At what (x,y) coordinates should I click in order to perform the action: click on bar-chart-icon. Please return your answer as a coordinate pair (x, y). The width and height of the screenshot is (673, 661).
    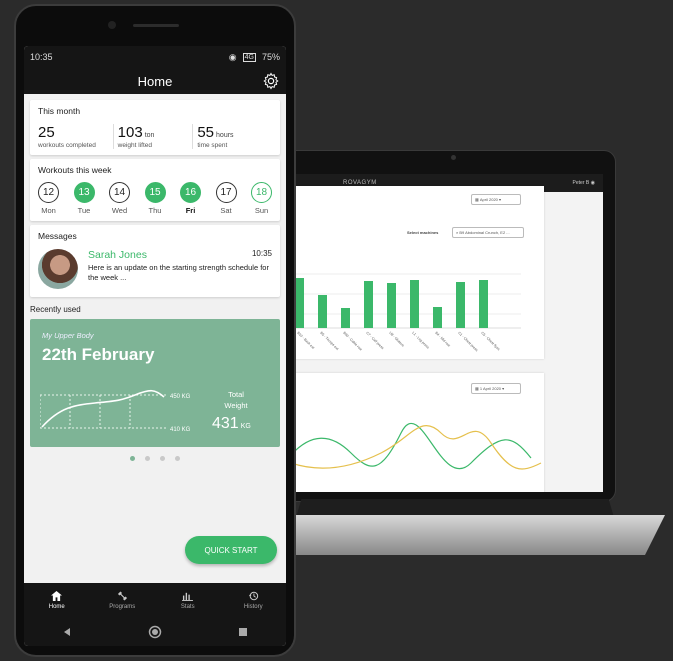
    Looking at the image, I should click on (188, 596).